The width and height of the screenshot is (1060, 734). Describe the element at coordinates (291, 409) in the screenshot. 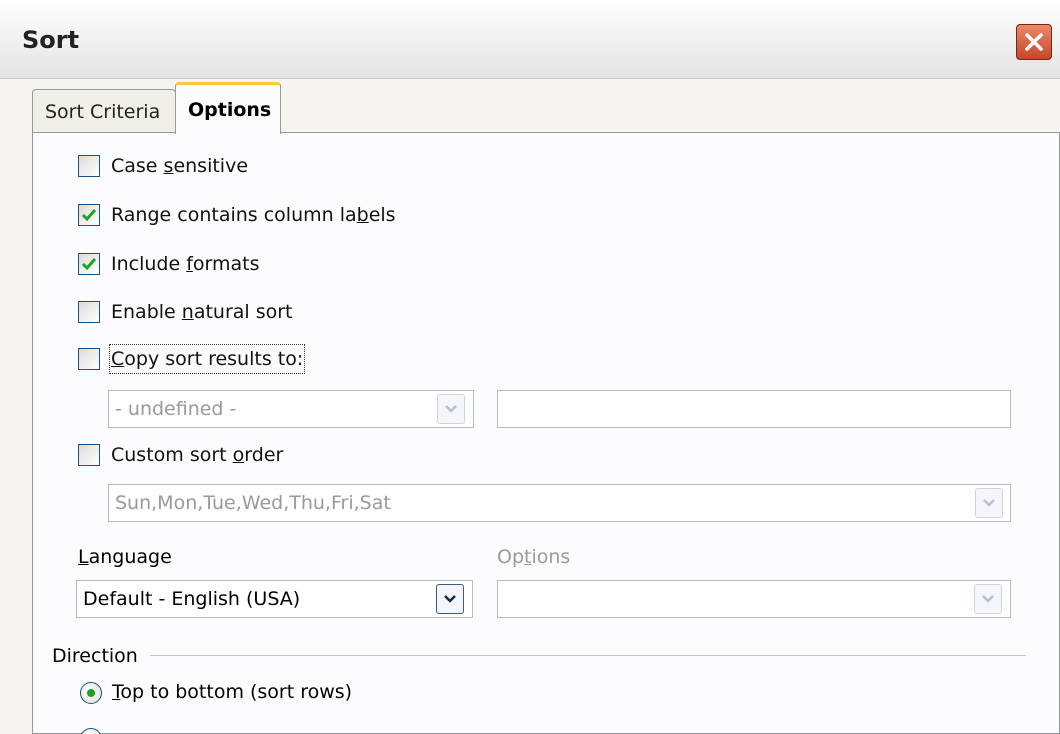

I see `copy-target-select: - undefined -` at that location.